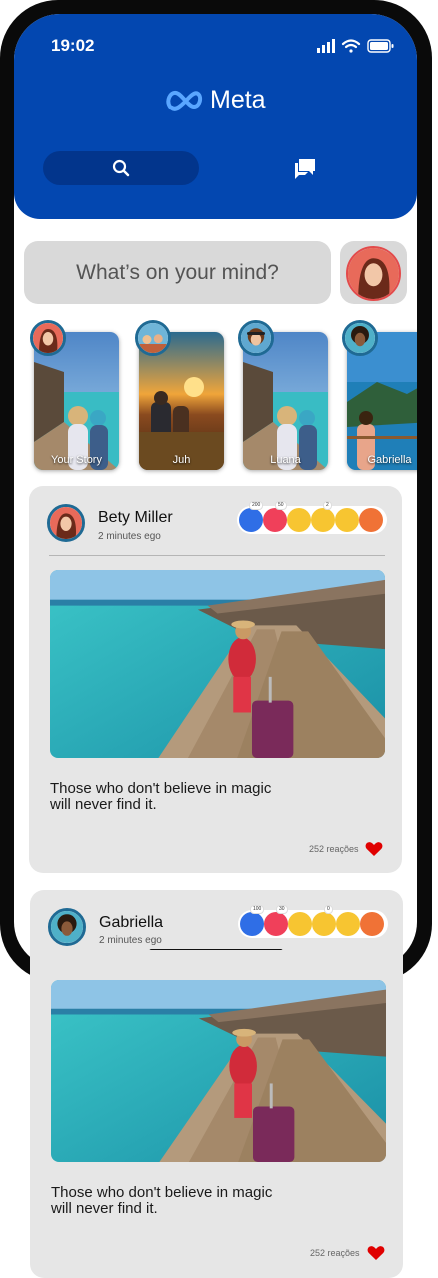 The height and width of the screenshot is (1278, 438). Describe the element at coordinates (380, 46) in the screenshot. I see `battery-icon` at that location.